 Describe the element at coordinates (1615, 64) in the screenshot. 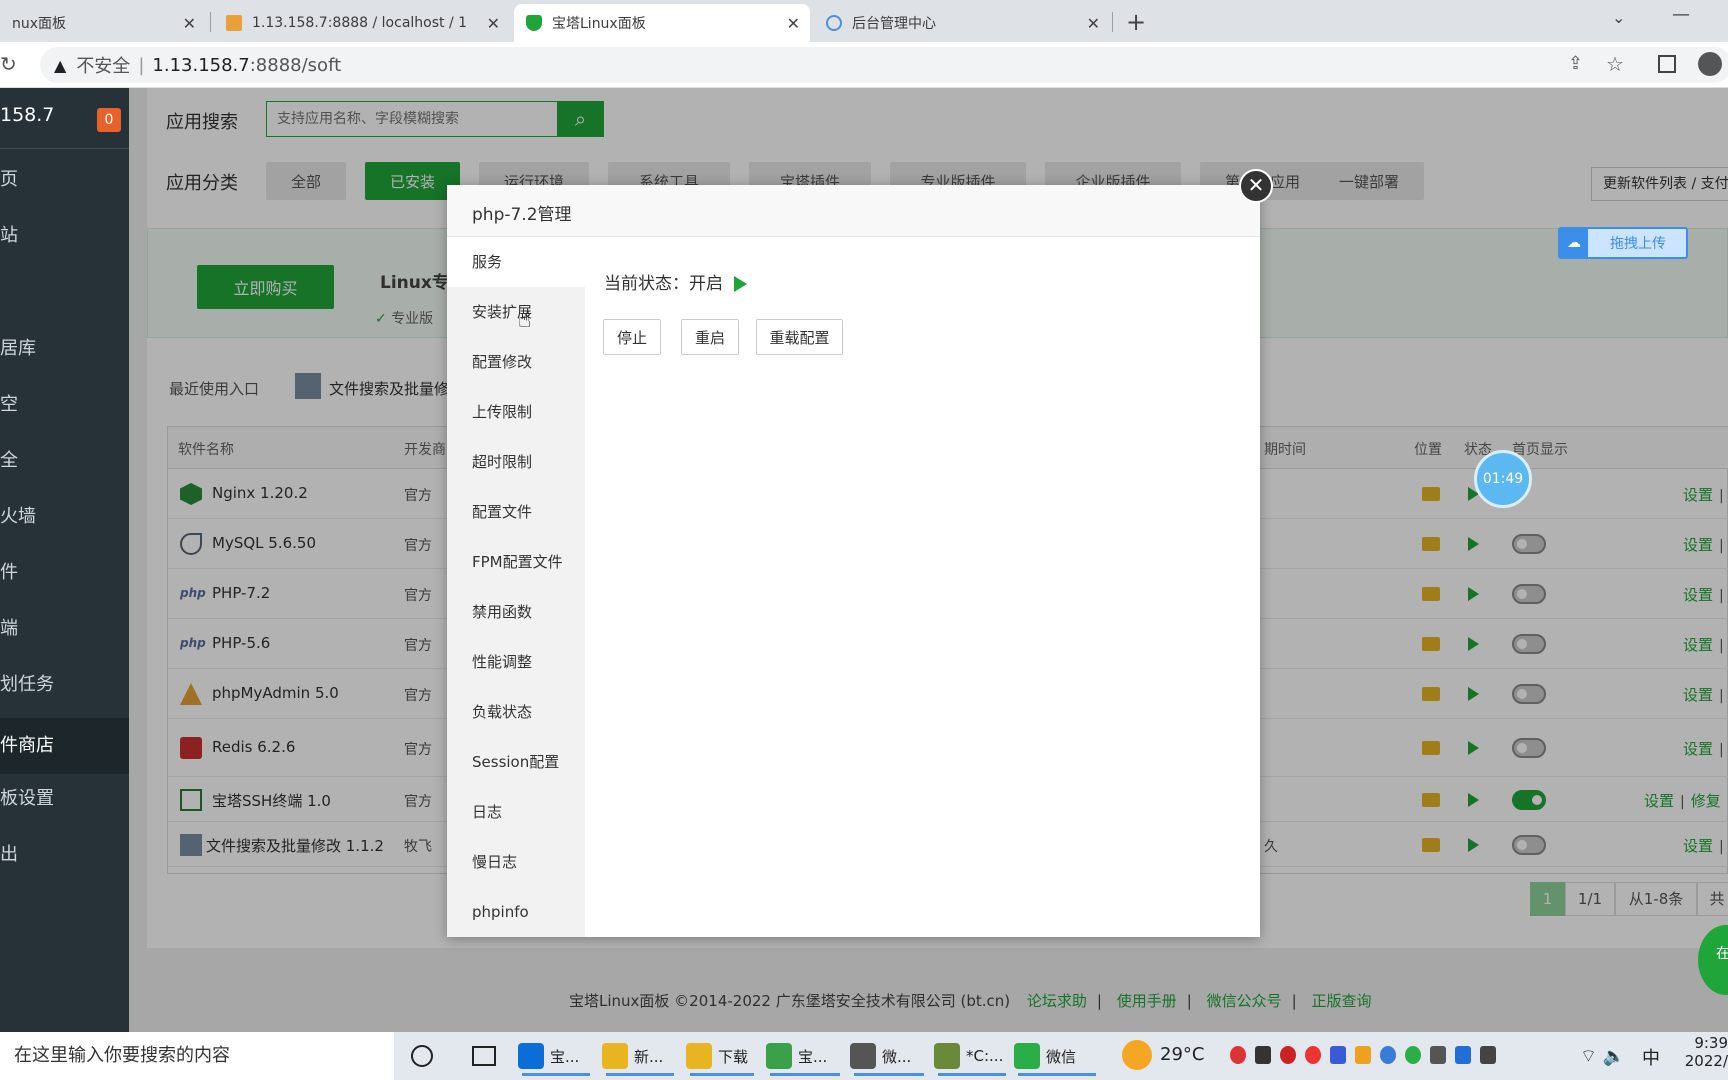

I see `star-icon: ☆` at that location.